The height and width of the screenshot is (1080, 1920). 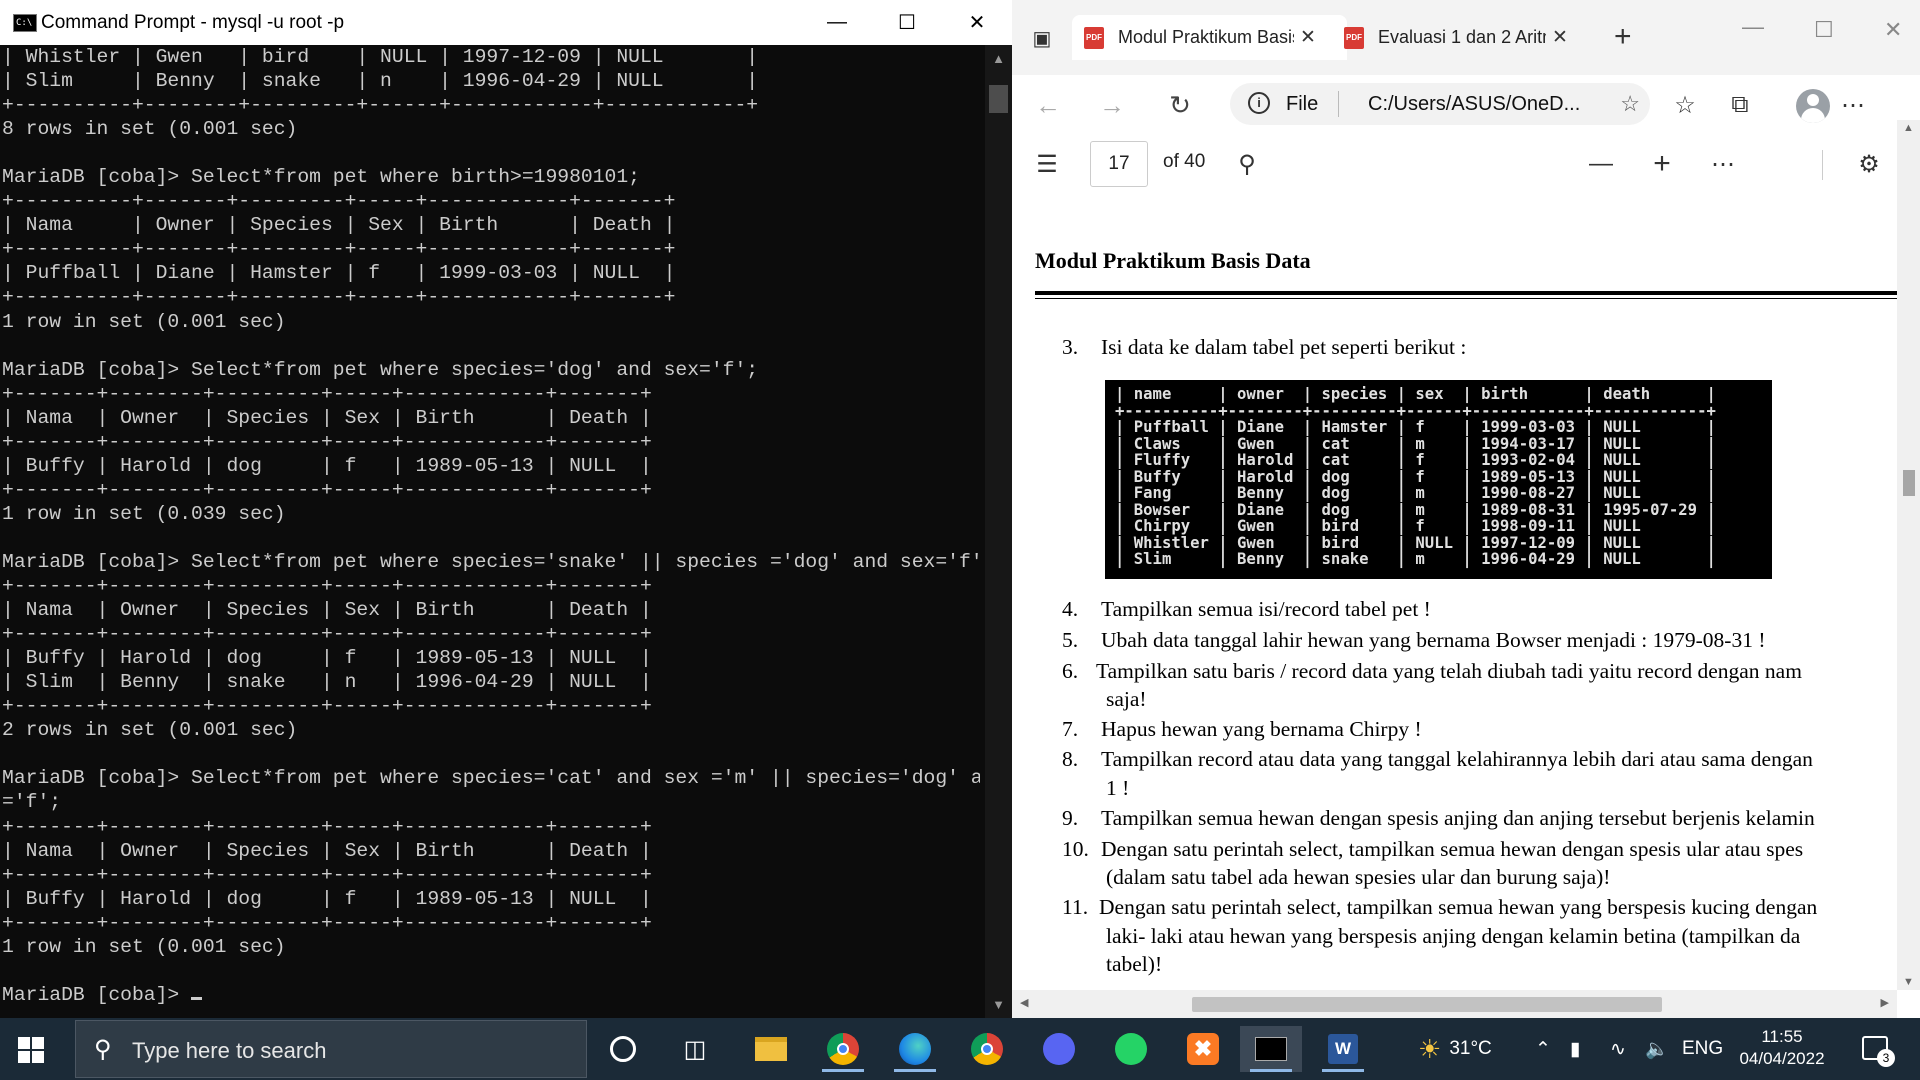 I want to click on volume-muted-icon: 🔈, so click(x=1657, y=1049).